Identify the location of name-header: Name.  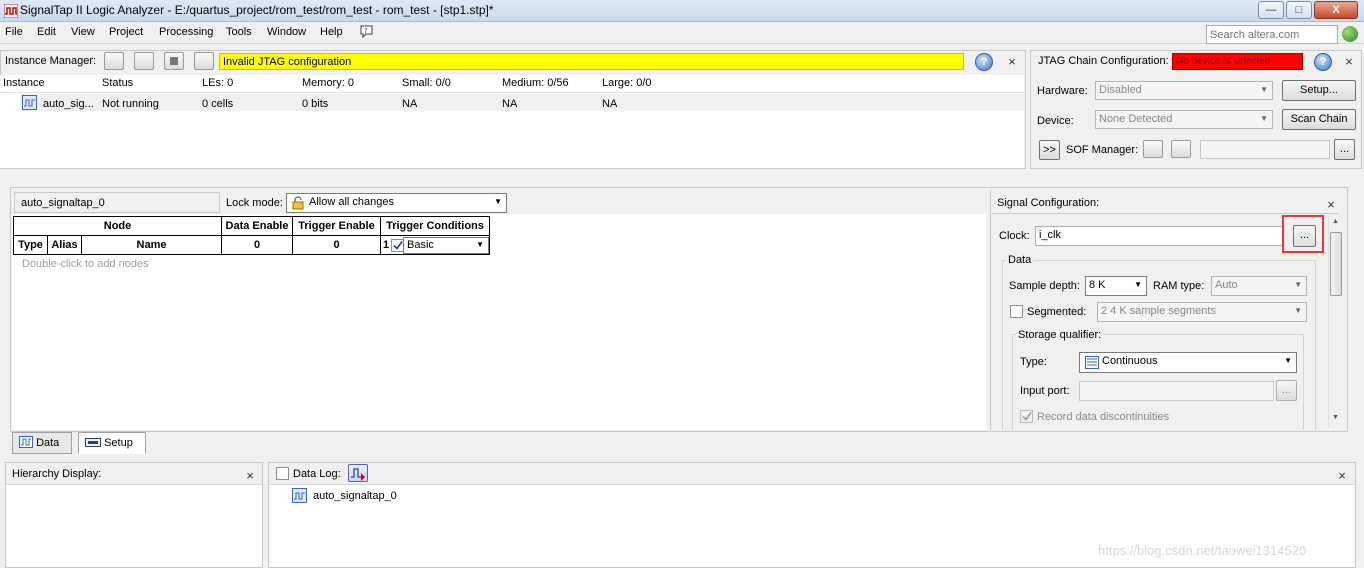
(151, 245).